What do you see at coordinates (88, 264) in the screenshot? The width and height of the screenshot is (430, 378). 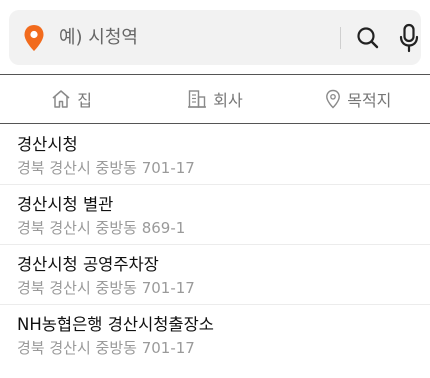 I see `result-name: 경산시청 공영주차장` at bounding box center [88, 264].